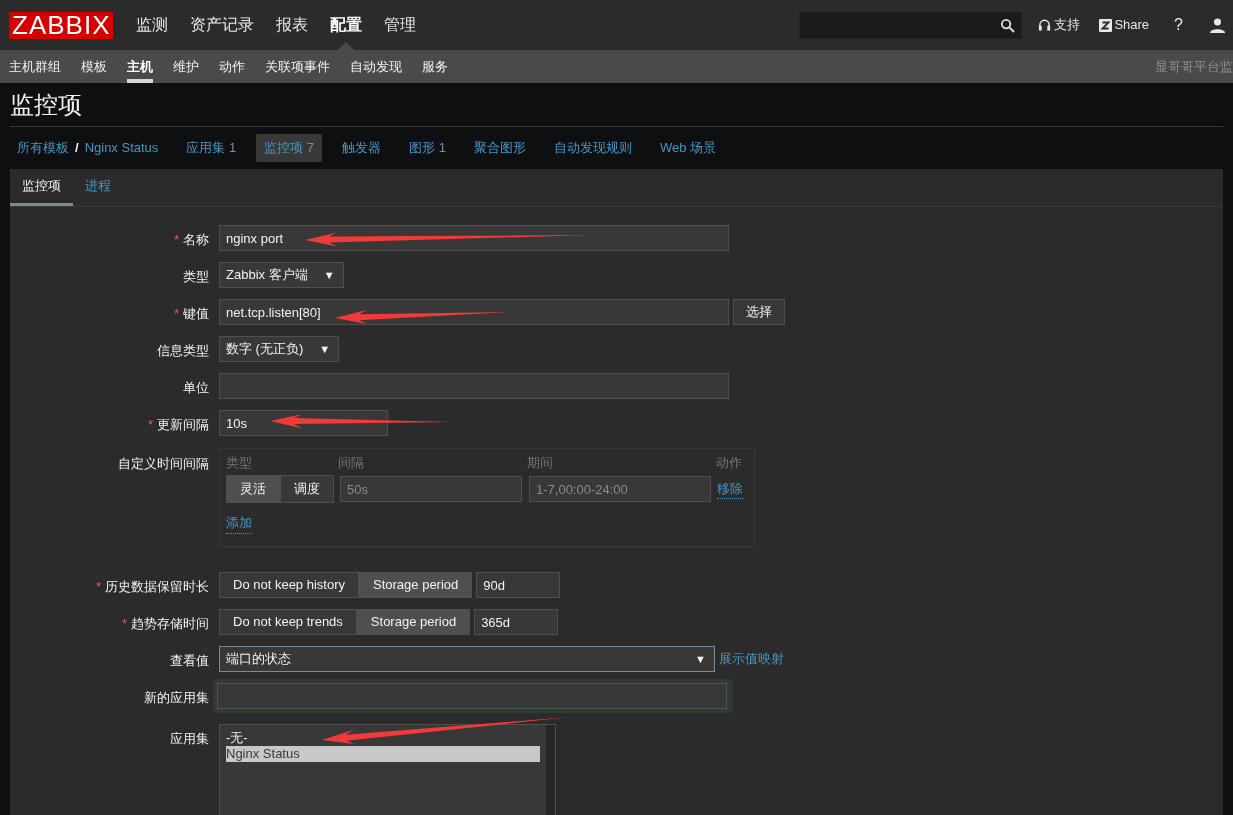 This screenshot has height=815, width=1233. I want to click on segment-option: Do not keep trends, so click(288, 622).